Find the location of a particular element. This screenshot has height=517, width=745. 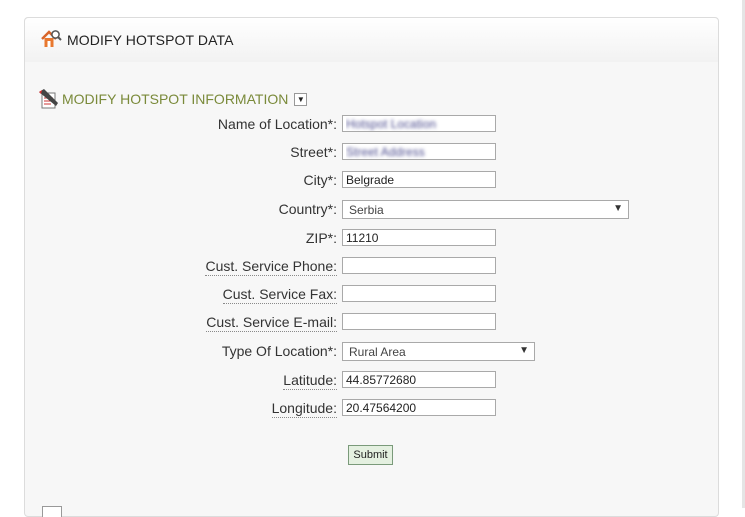

row-name: Name of Location*: is located at coordinates (372, 125).